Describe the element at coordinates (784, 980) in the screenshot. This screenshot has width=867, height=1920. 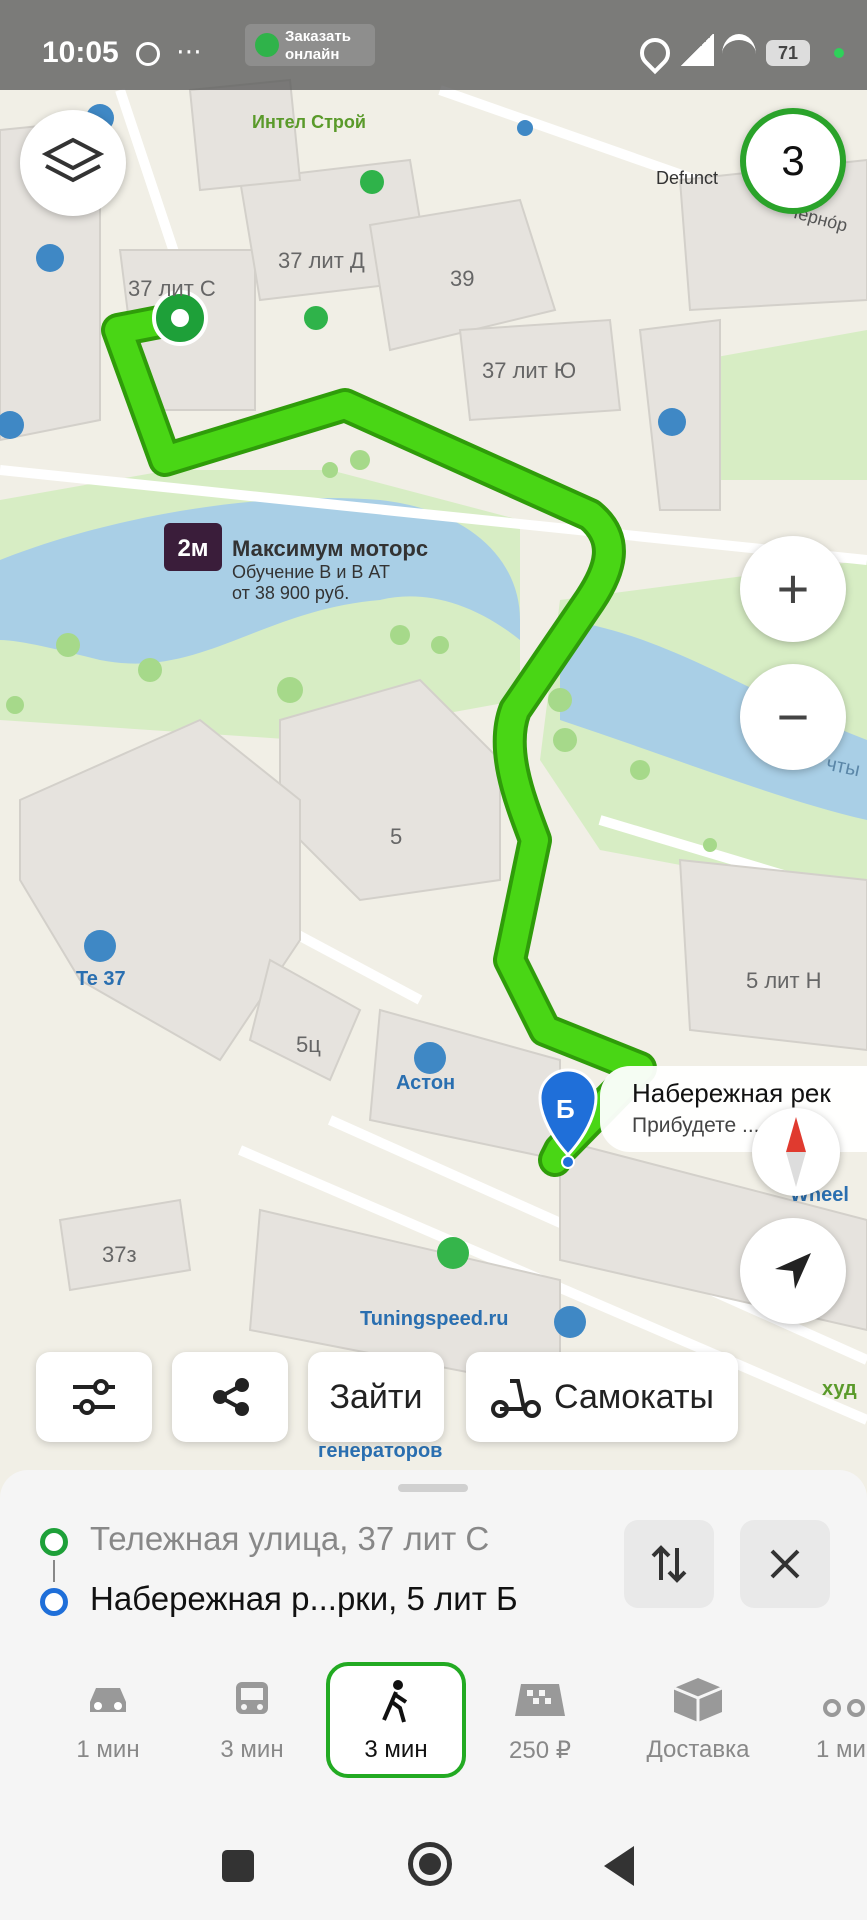
I see `map-label-building: 5 лит Н` at that location.